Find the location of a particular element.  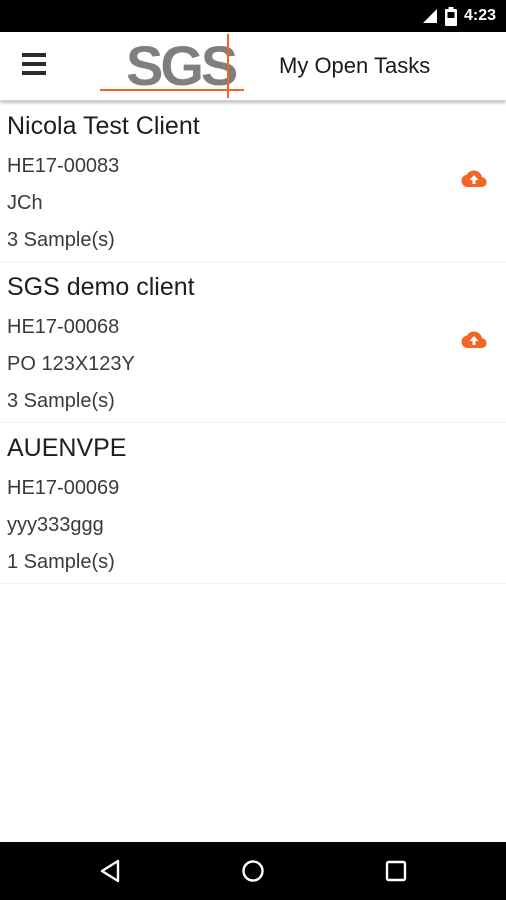

sgs-logo: SGS is located at coordinates (173, 66).